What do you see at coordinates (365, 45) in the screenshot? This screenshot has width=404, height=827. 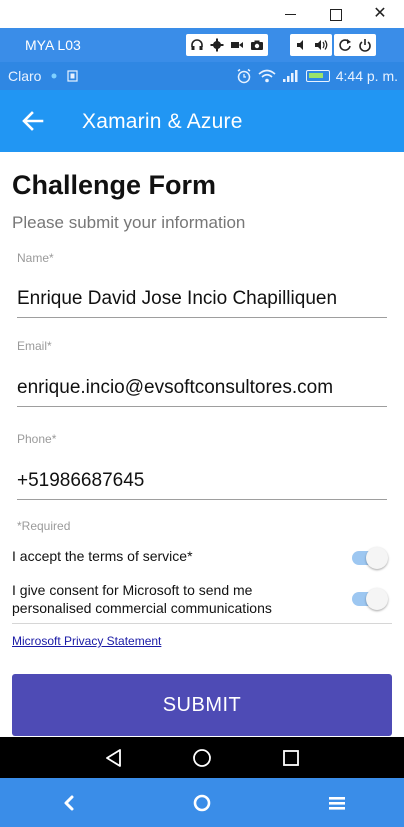 I see `power-icon` at bounding box center [365, 45].